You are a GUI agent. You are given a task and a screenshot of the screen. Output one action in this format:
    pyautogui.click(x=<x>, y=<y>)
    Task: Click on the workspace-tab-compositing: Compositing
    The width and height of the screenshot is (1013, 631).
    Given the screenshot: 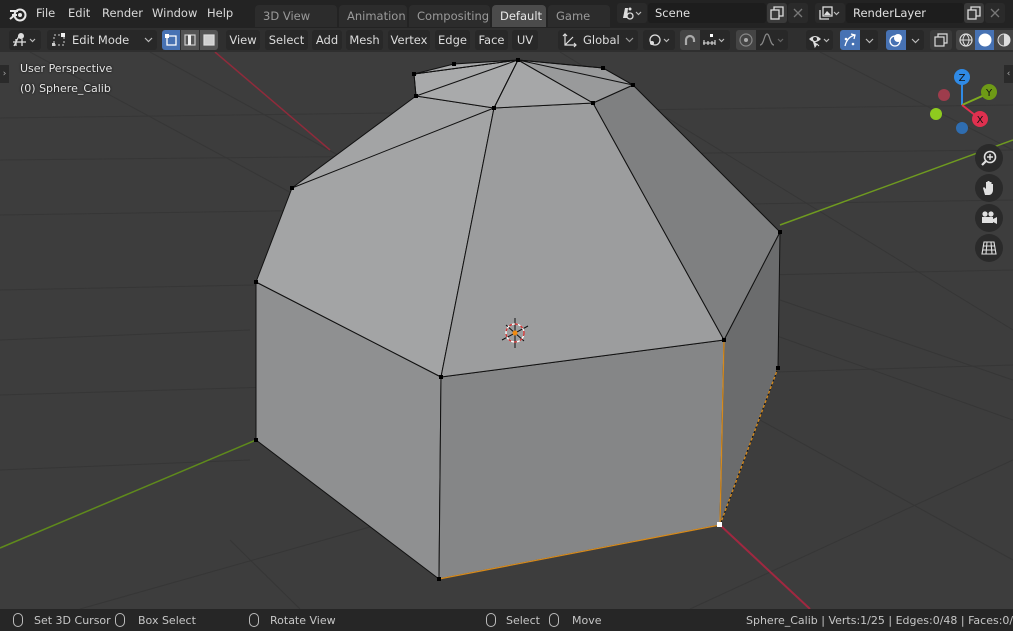 What is the action you would take?
    pyautogui.click(x=449, y=16)
    